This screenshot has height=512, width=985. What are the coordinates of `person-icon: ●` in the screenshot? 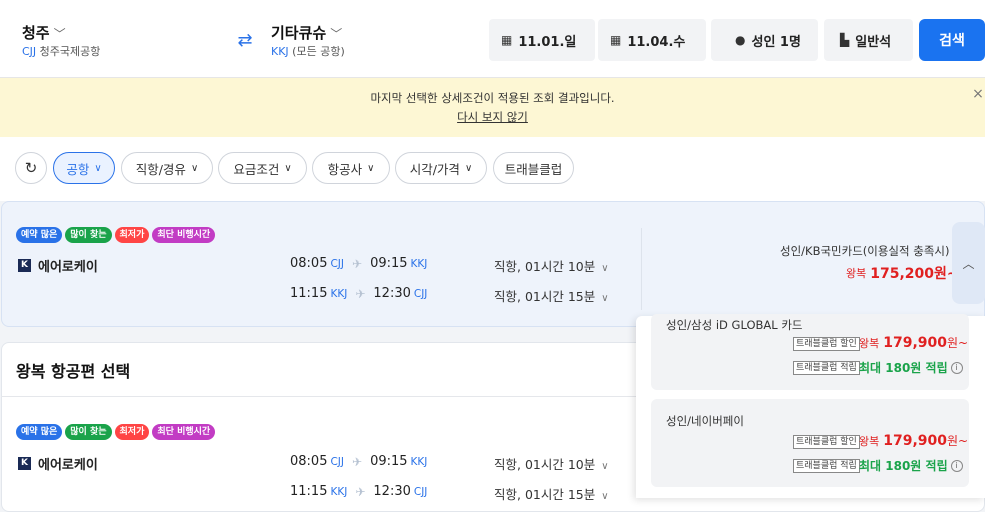 It's located at (740, 40).